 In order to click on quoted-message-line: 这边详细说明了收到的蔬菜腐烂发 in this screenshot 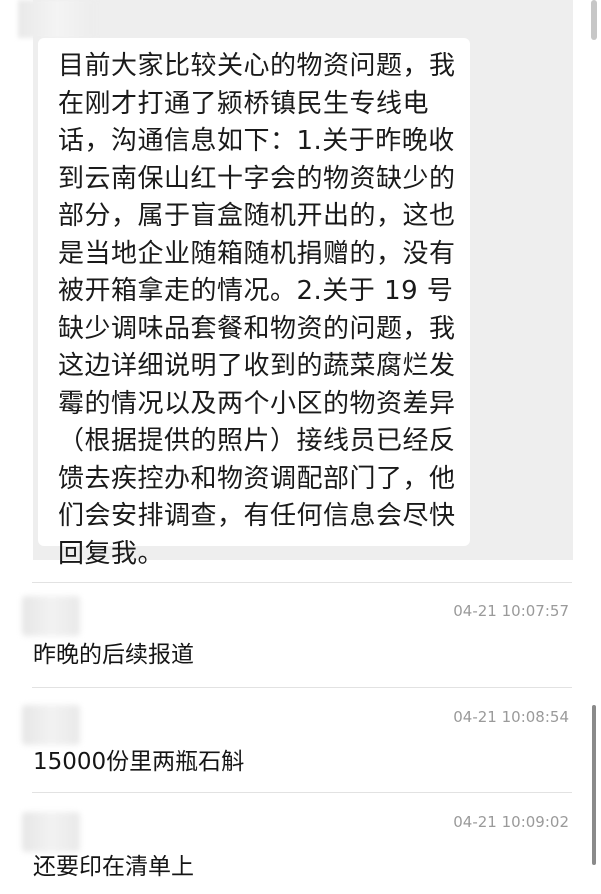, I will do `click(257, 366)`.